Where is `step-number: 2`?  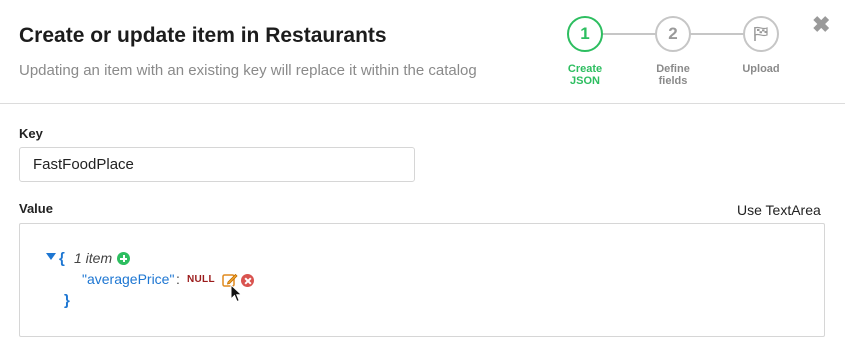
step-number: 2 is located at coordinates (673, 34).